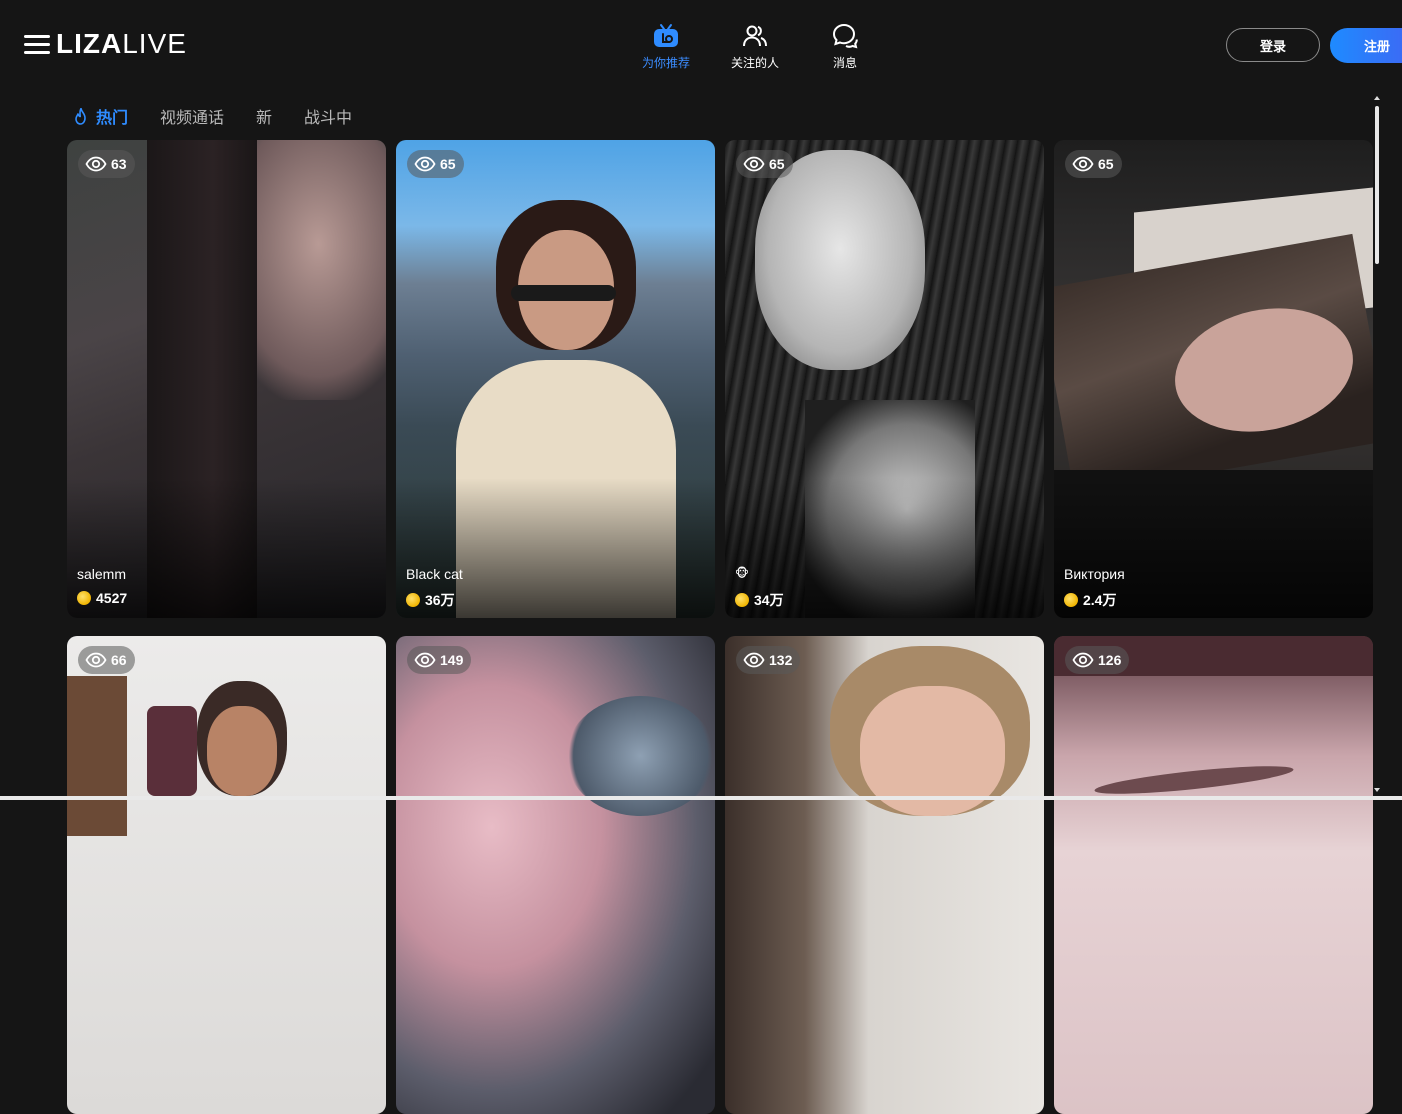 Image resolution: width=1402 pixels, height=1114 pixels. Describe the element at coordinates (1377, 790) in the screenshot. I see `scroll-down-arrow-icon` at that location.